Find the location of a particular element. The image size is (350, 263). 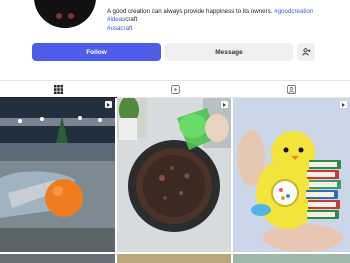

tab-tagged is located at coordinates (291, 89).